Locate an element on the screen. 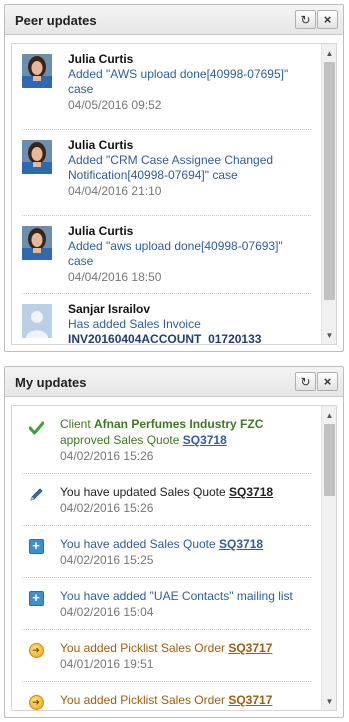 The image size is (349, 722). update-prefix: You have updated Sales Quote is located at coordinates (145, 492).